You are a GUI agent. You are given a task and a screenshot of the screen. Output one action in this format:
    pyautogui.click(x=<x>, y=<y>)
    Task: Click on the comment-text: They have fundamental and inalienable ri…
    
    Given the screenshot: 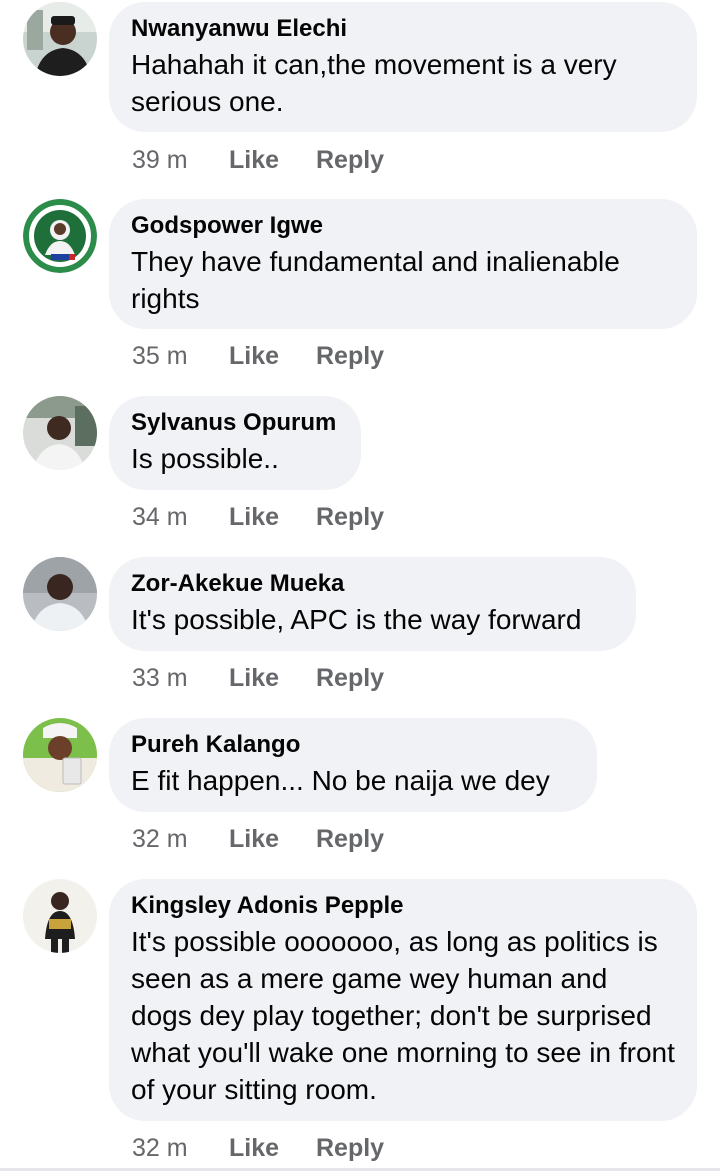 What is the action you would take?
    pyautogui.click(x=375, y=280)
    